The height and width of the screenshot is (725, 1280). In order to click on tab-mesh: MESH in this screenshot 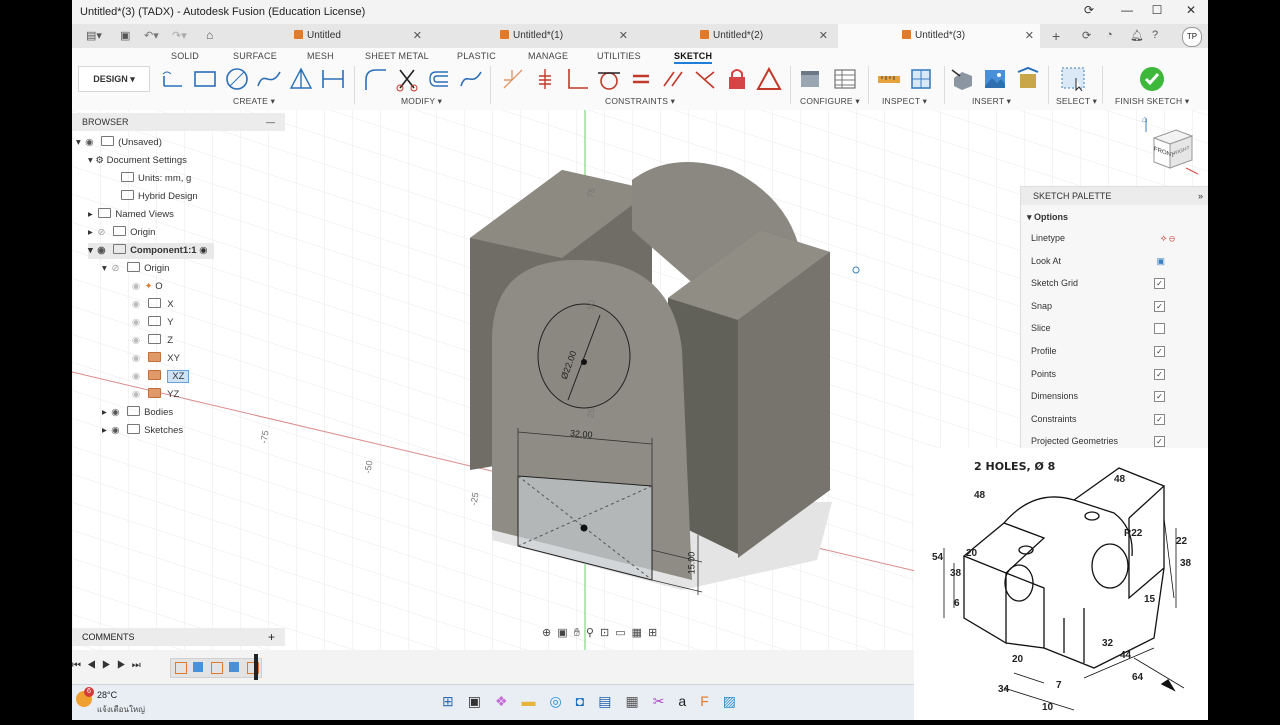, I will do `click(320, 56)`.